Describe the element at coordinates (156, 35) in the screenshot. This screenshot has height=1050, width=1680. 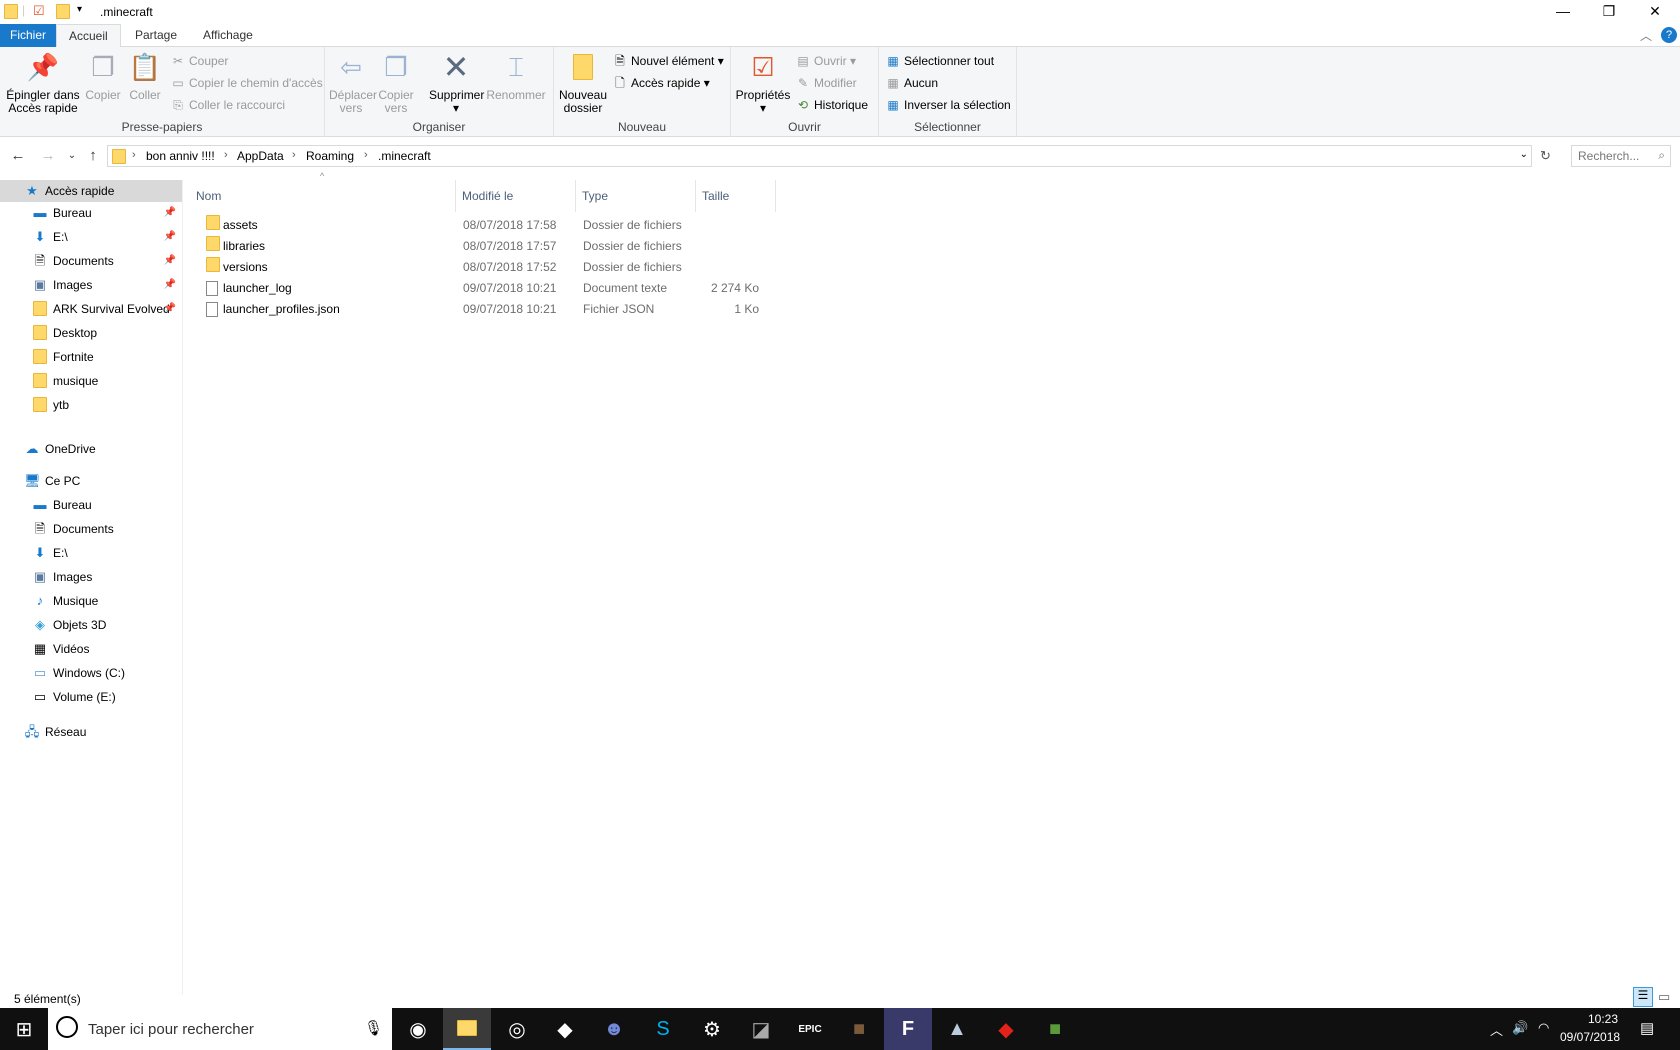
I see `tab-partage: Partage` at that location.